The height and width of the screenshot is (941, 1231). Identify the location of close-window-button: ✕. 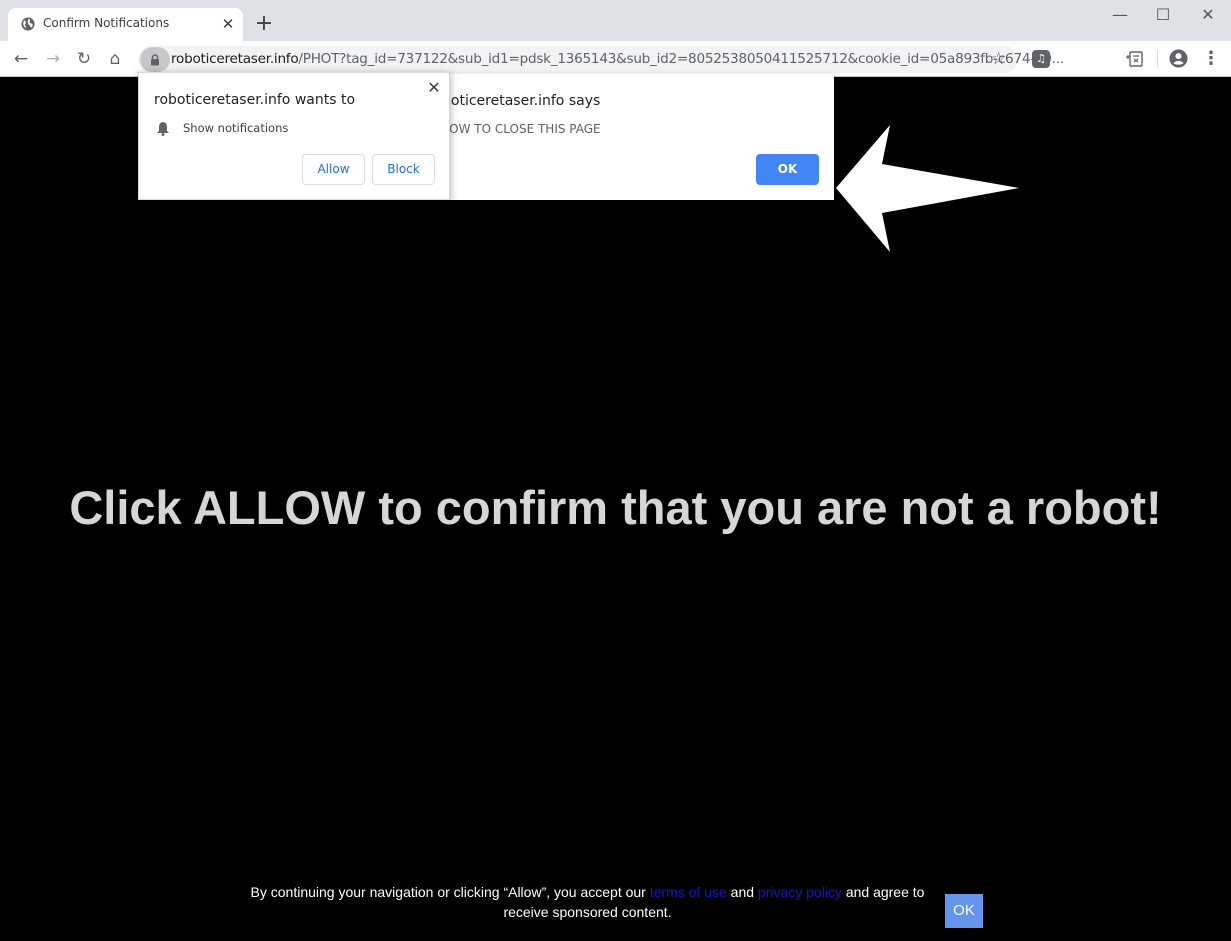
(1208, 15).